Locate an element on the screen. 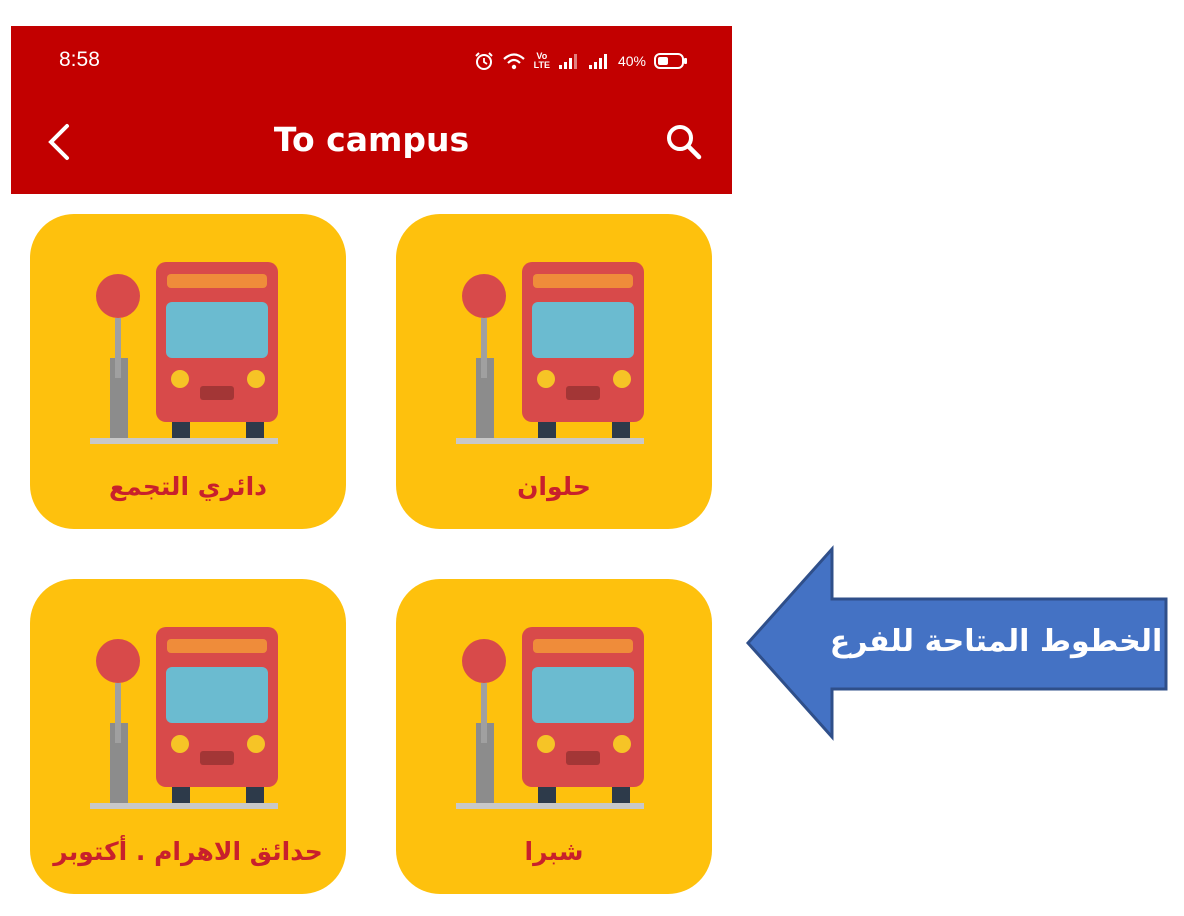  app-bar: 8:58 Vo LTE 40% To campus is located at coordinates (371, 110).